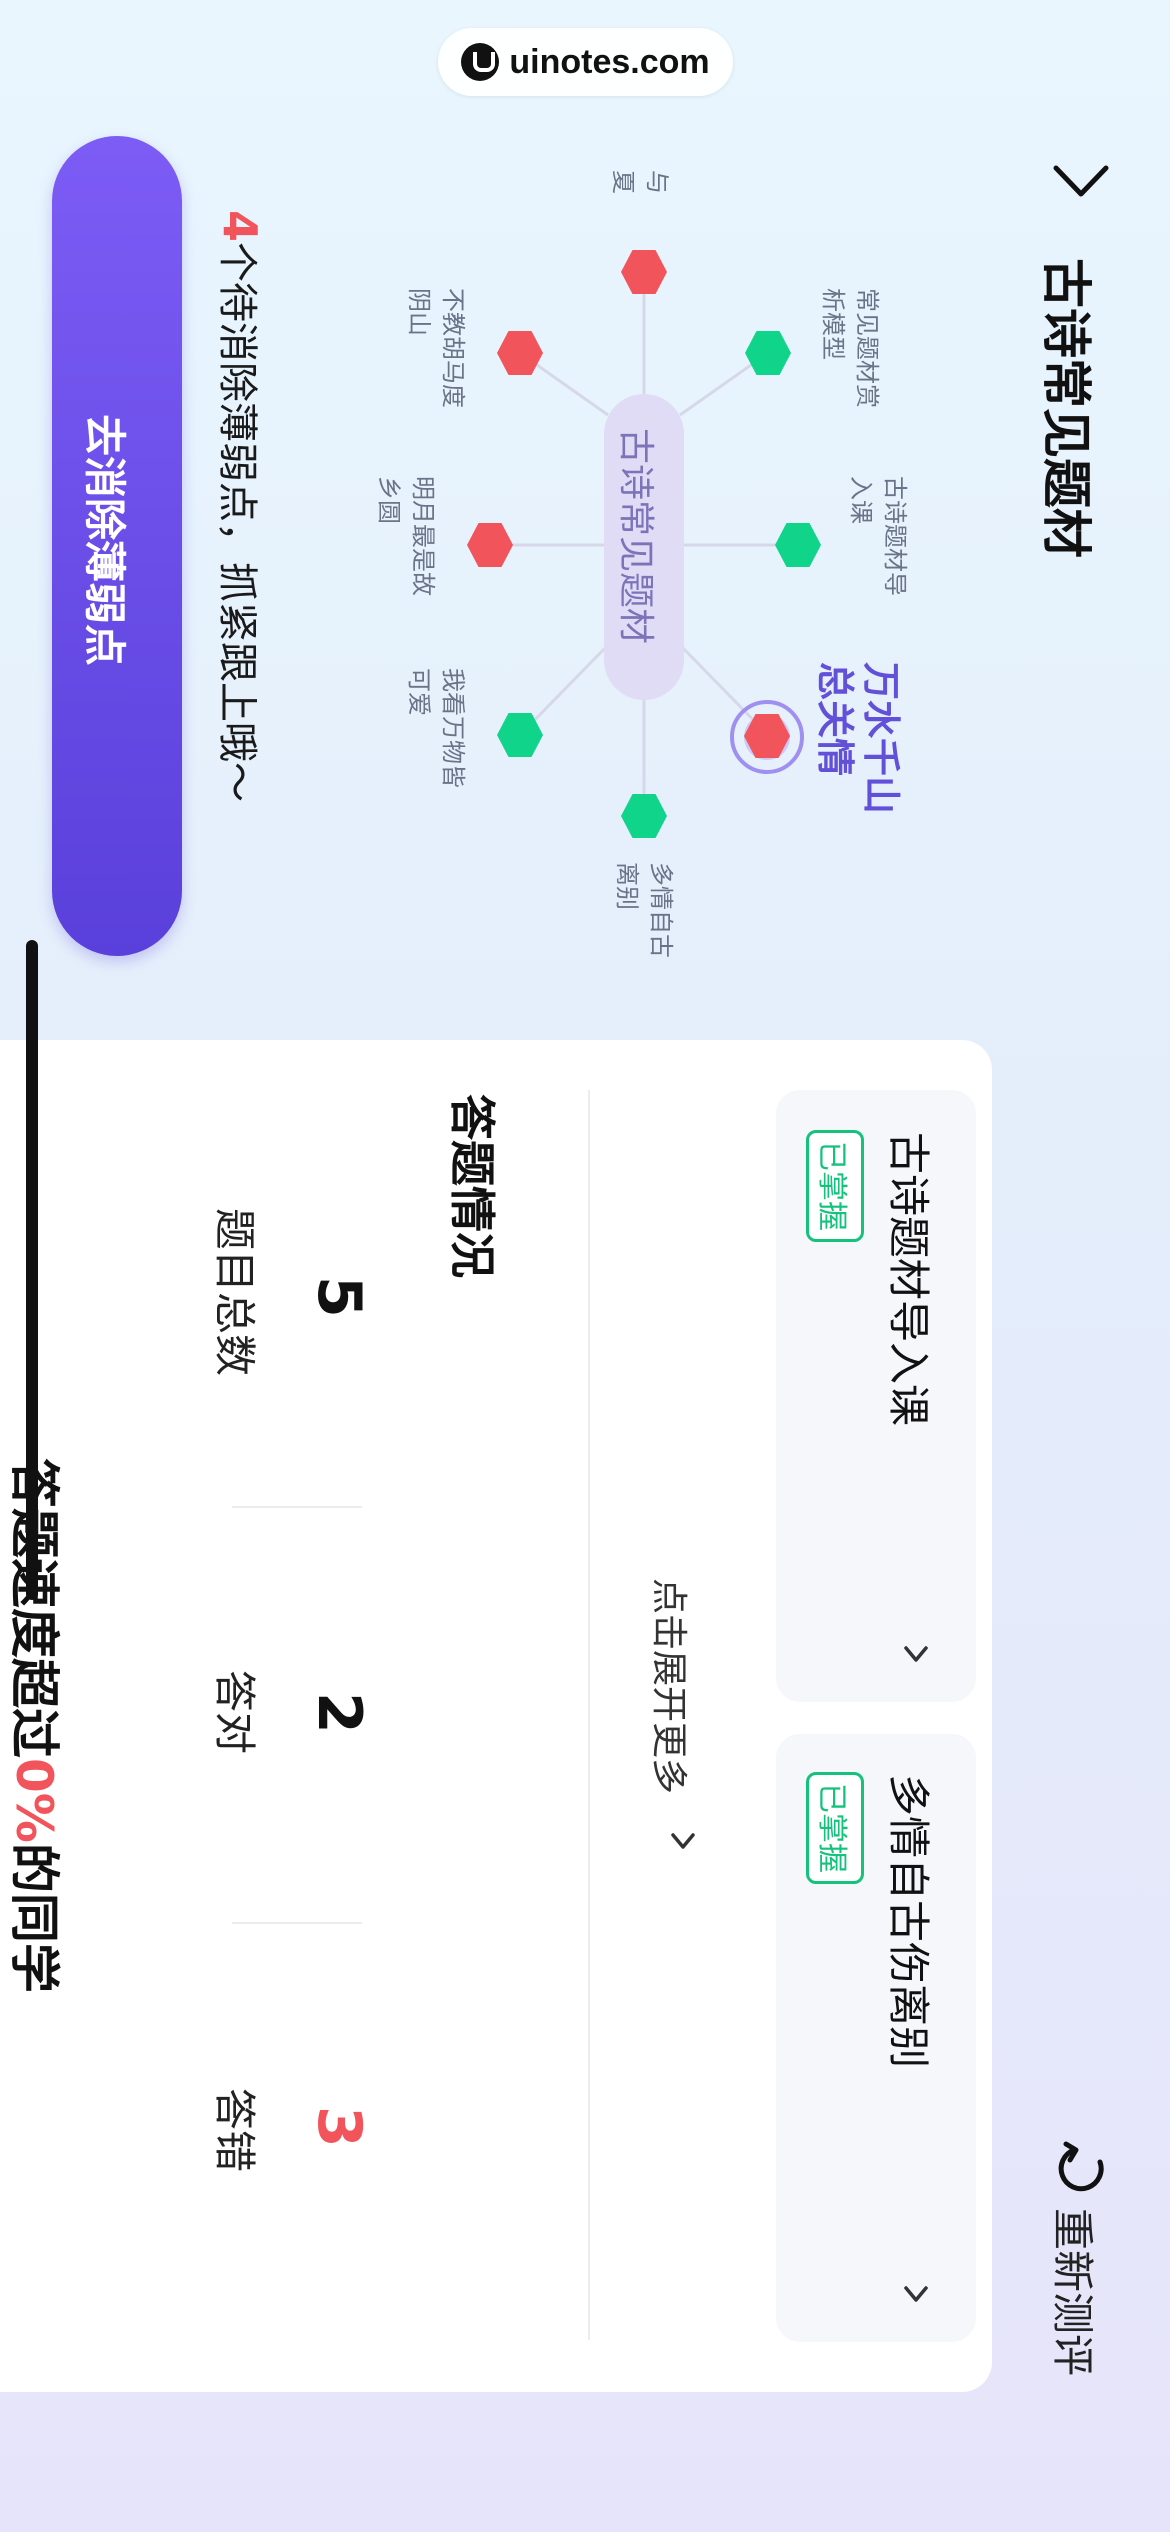 The image size is (1170, 2532). What do you see at coordinates (436, 348) in the screenshot?
I see `node-yinshan-label: 不教胡马度 阴山` at bounding box center [436, 348].